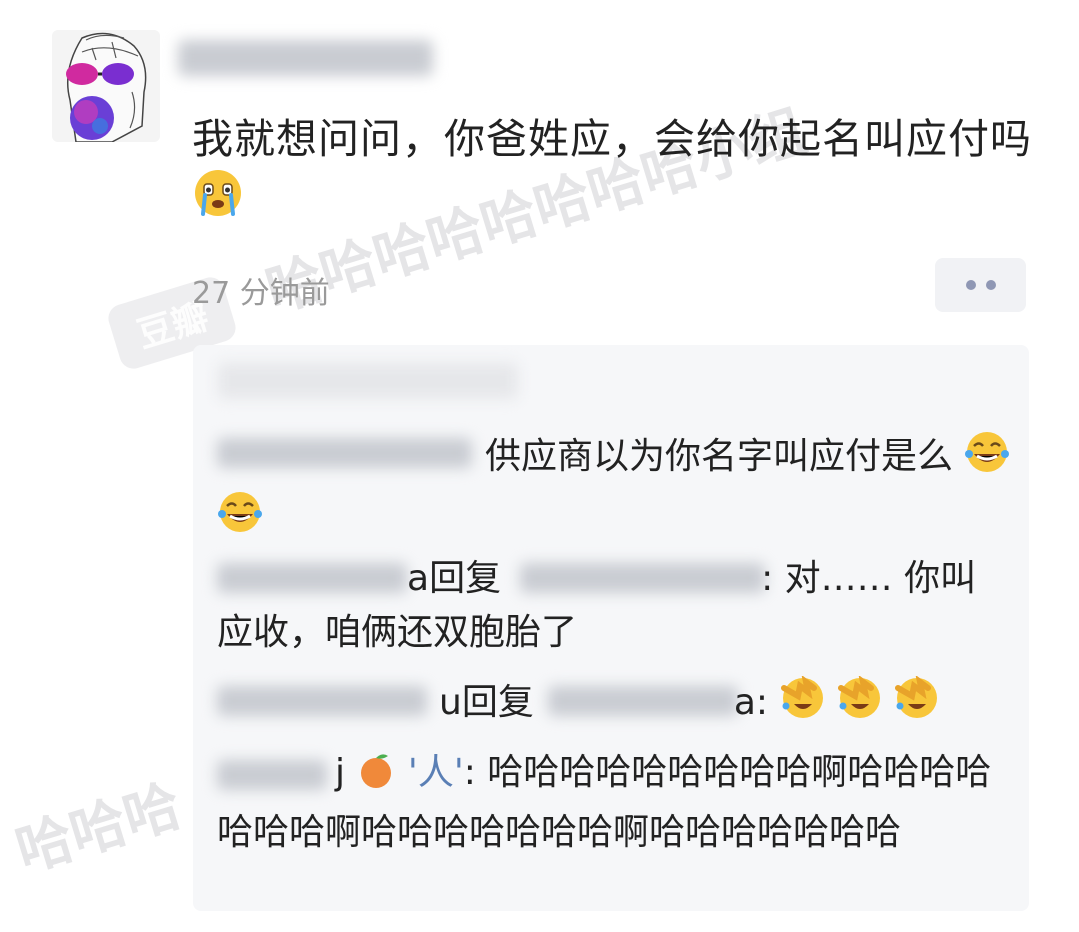 Image resolution: width=1079 pixels, height=932 pixels. Describe the element at coordinates (762, 702) in the screenshot. I see `reply-text: :` at that location.